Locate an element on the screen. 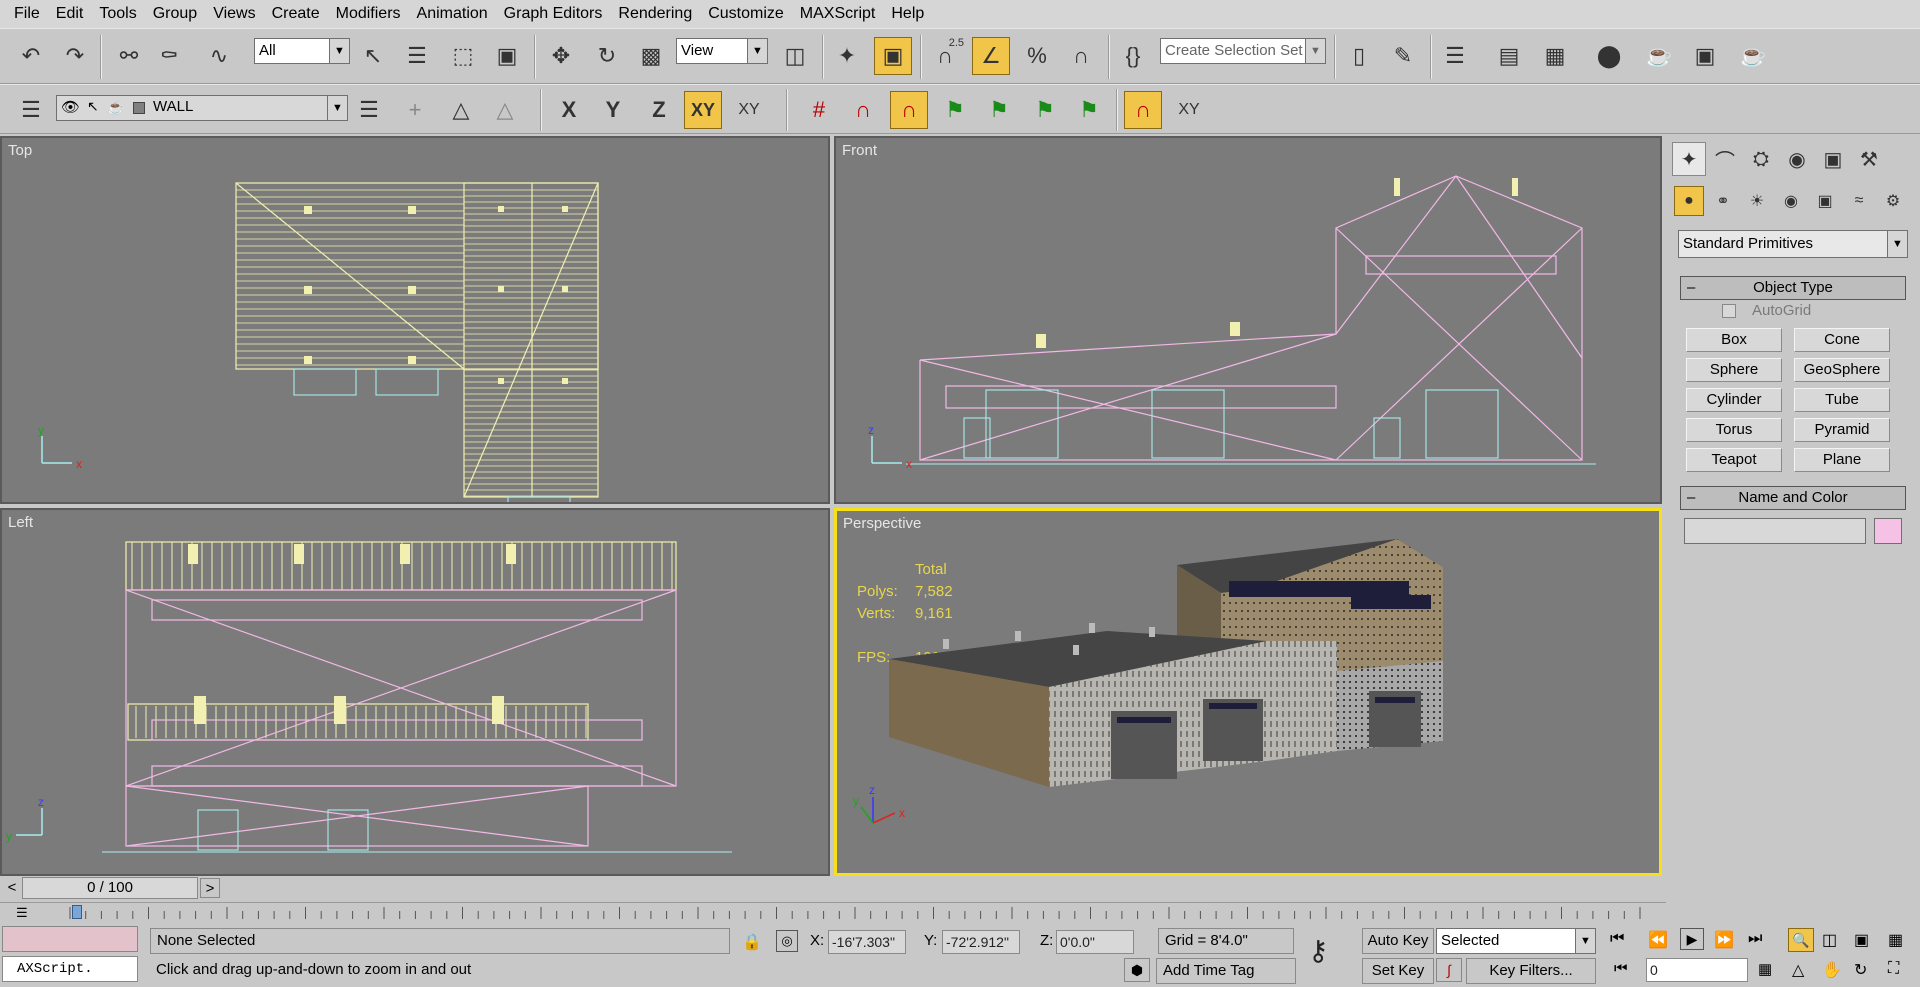 This screenshot has width=1920, height=987. y-coord-input: -72'2.912" is located at coordinates (981, 942).